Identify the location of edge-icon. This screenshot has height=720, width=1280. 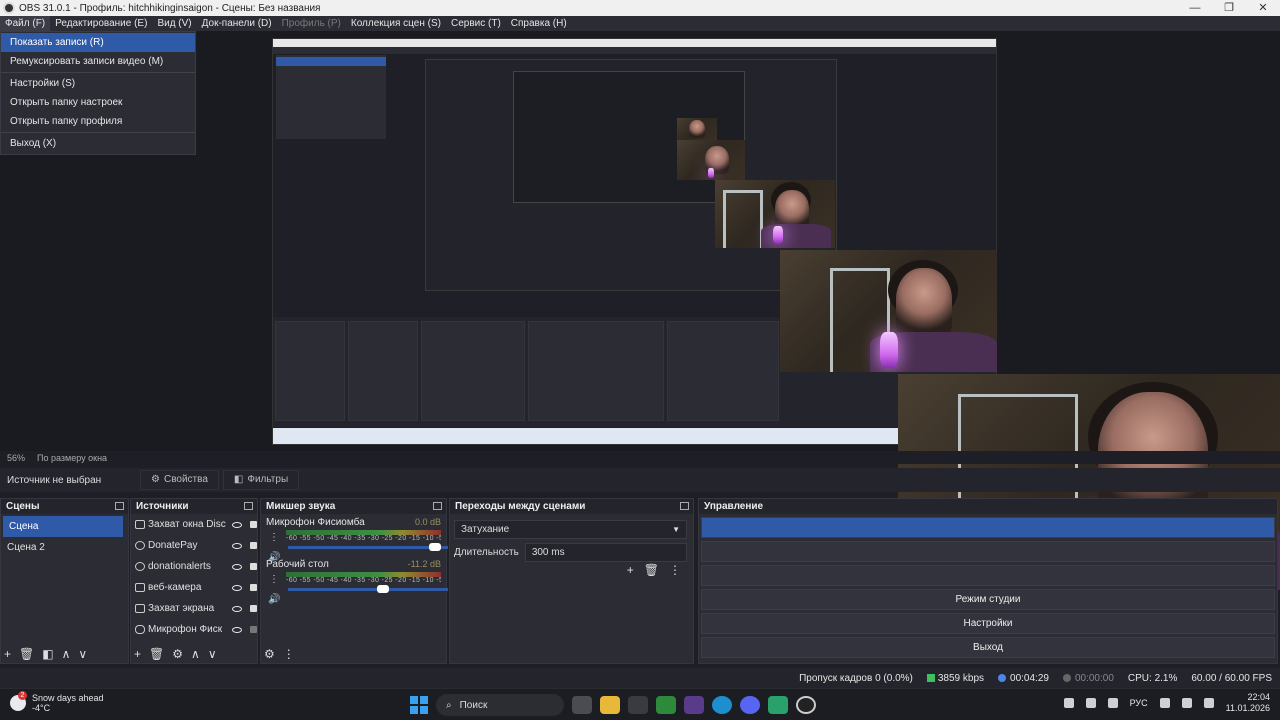
(722, 705).